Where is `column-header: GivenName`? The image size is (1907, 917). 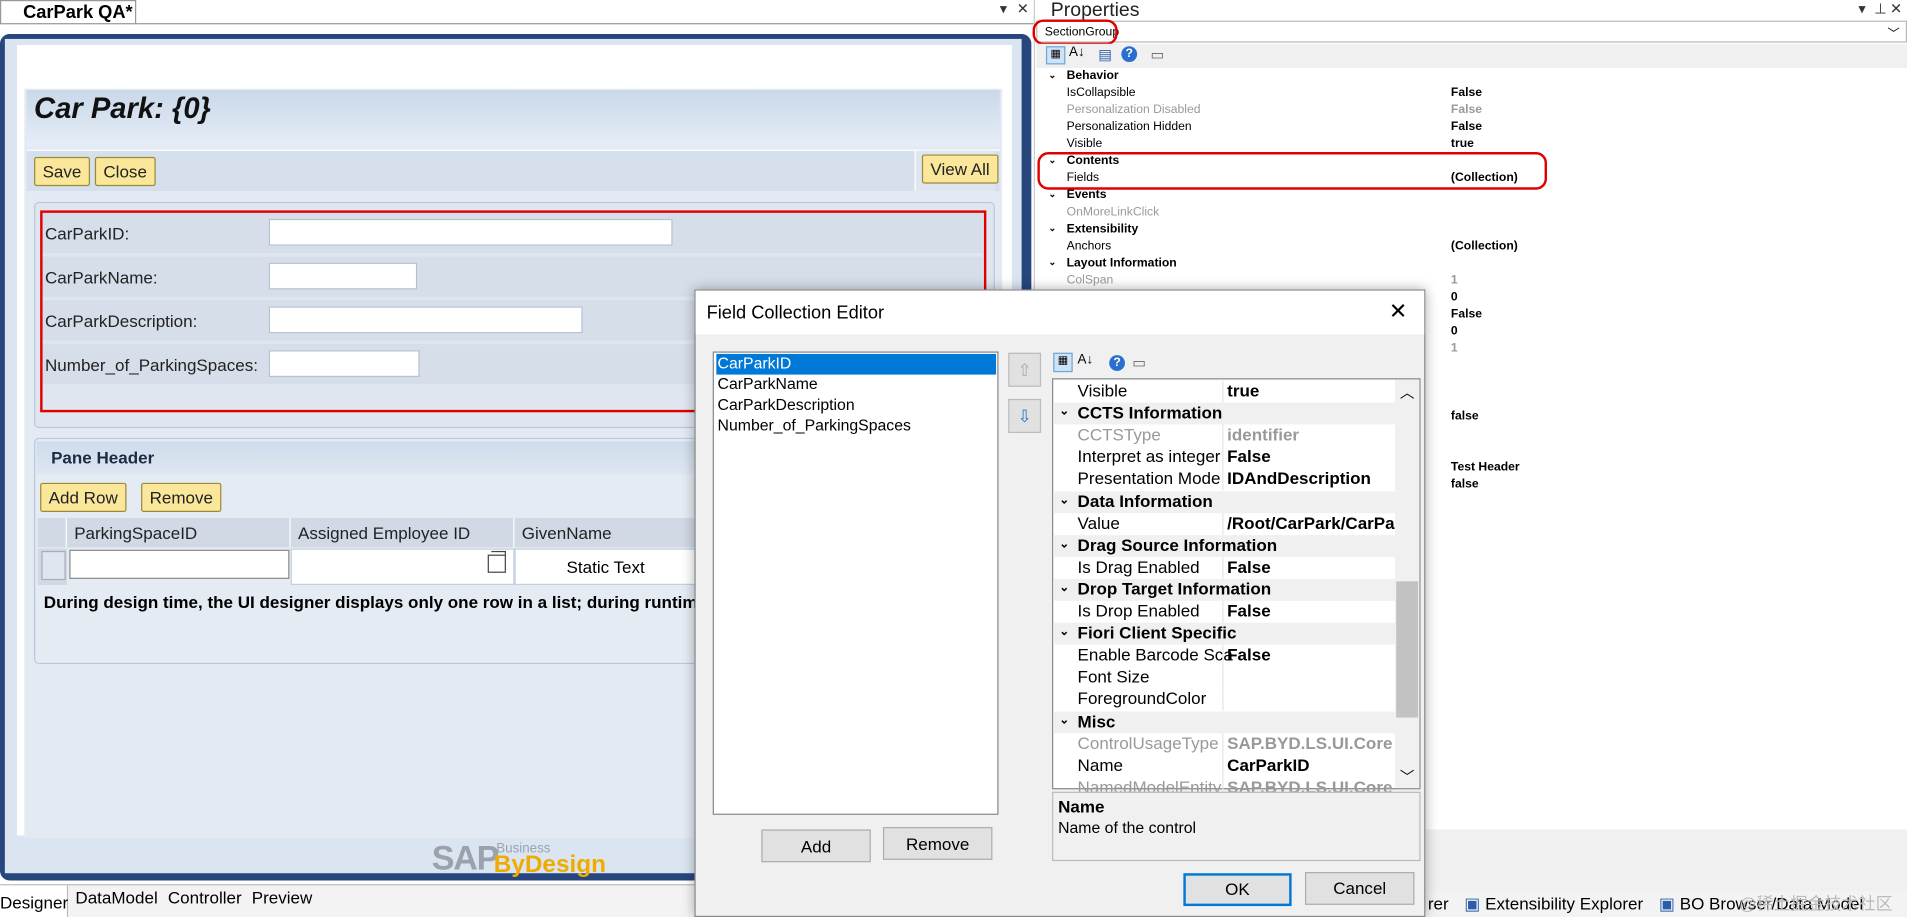
column-header: GivenName is located at coordinates (605, 533).